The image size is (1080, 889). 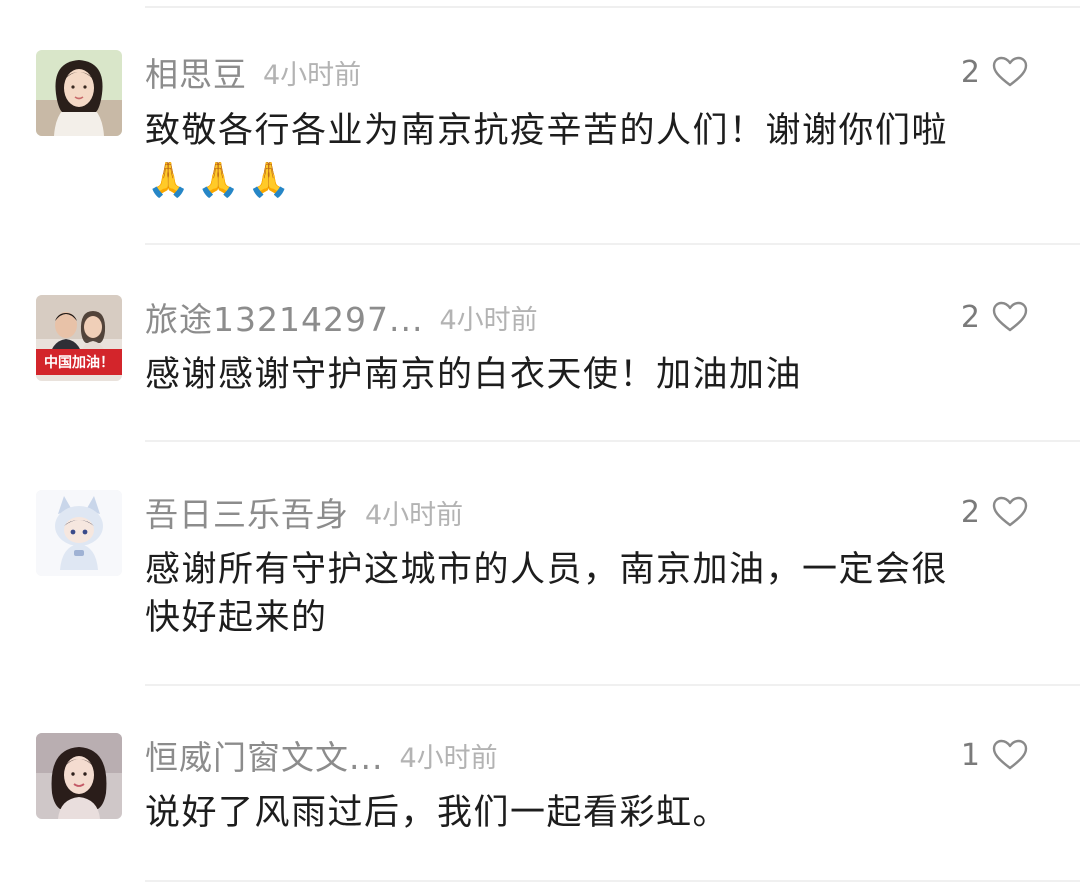 I want to click on comment-text: 感谢所有守护这城市的人员，南京加油，一定会很 快好起来的, so click(x=590, y=594).